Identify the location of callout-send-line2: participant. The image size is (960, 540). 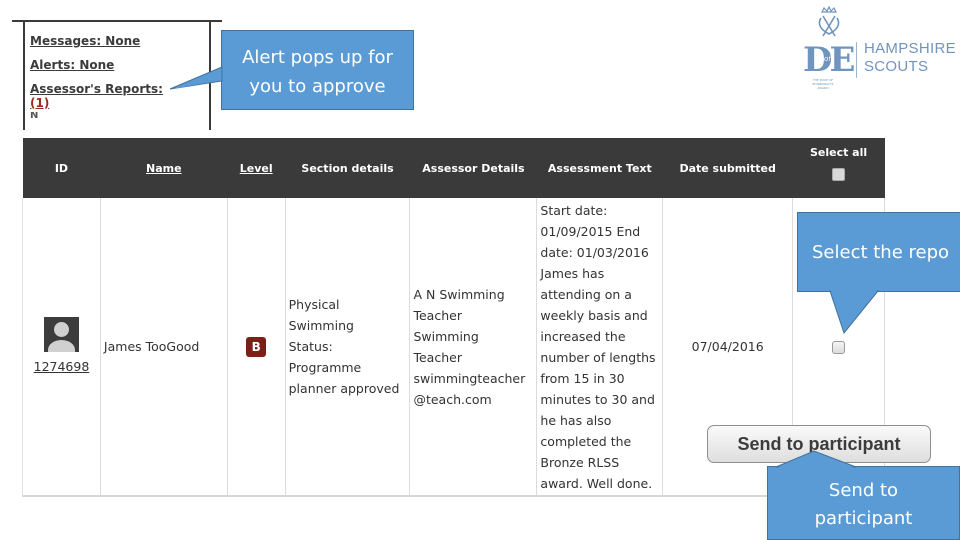
(863, 518).